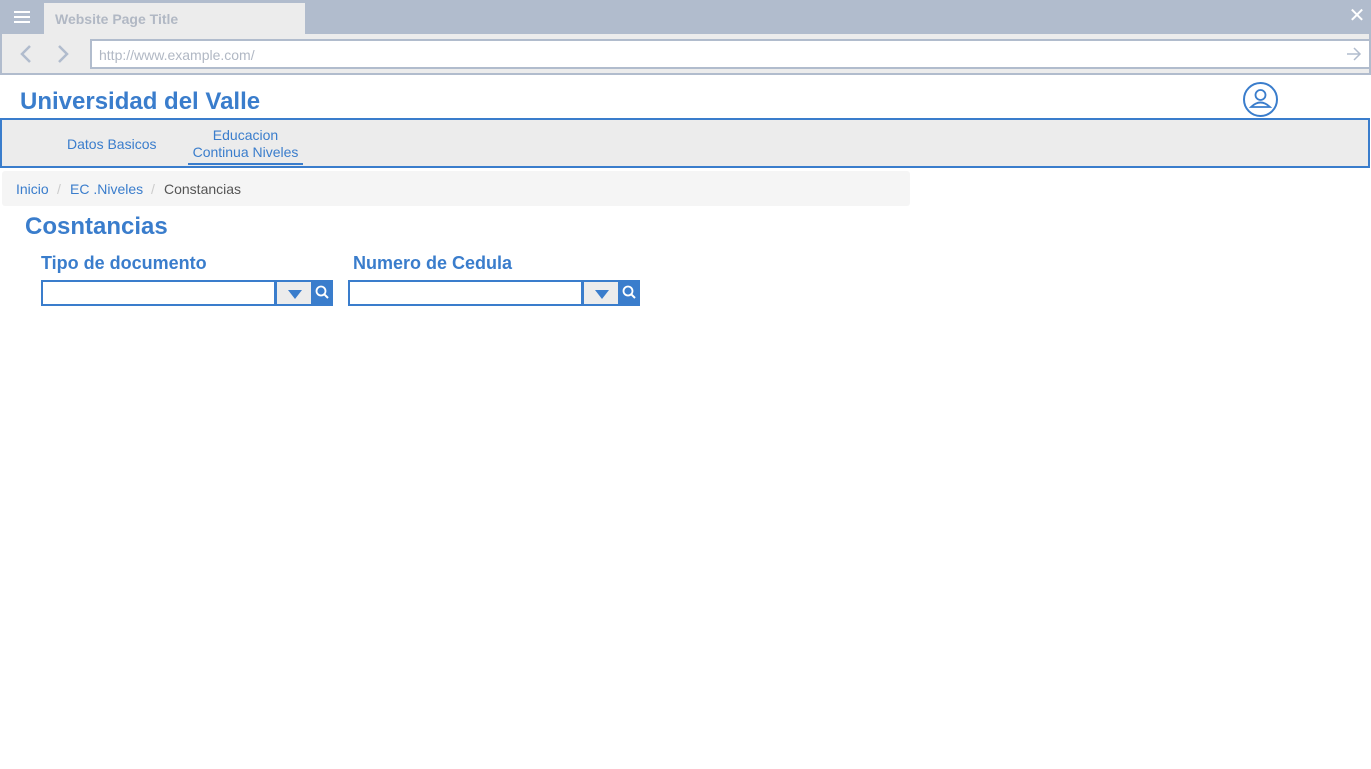 This screenshot has width=1371, height=769. I want to click on close-icon: ✕, so click(1357, 16).